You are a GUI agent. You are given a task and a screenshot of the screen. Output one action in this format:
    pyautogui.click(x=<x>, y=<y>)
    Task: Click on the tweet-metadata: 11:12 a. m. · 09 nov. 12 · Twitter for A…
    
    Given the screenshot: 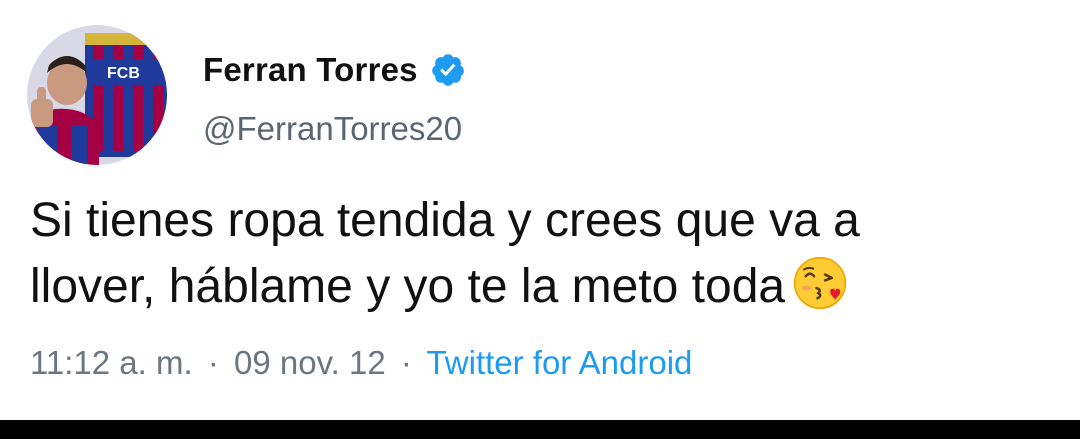 What is the action you would take?
    pyautogui.click(x=361, y=363)
    